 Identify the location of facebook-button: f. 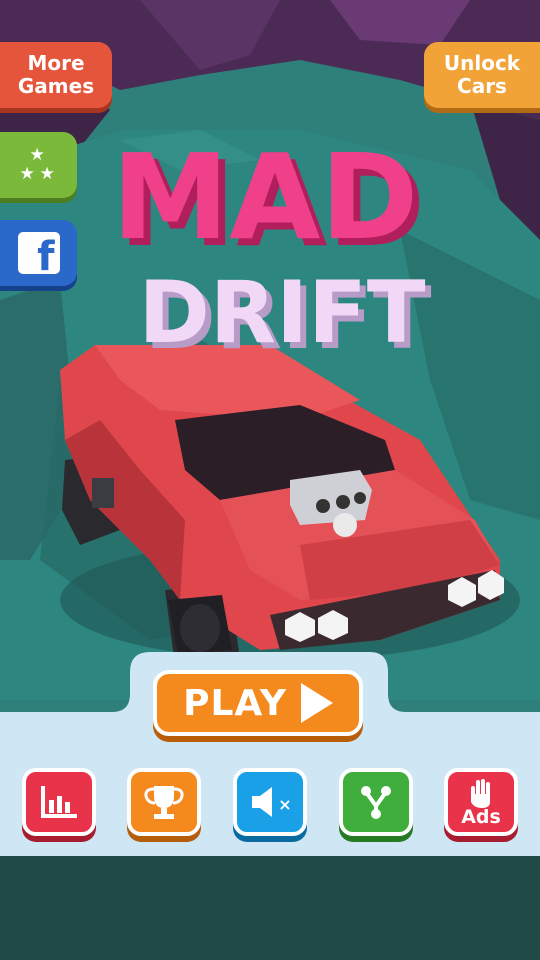
(38, 253).